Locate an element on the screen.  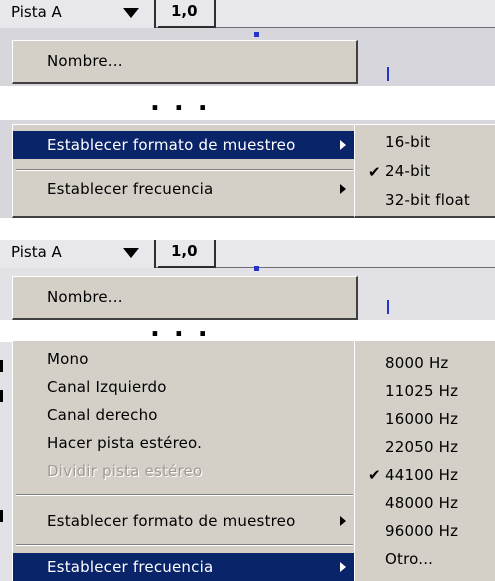
format-submenu: 16-bit ✔ 24-bit 32-bit float is located at coordinates (424, 171).